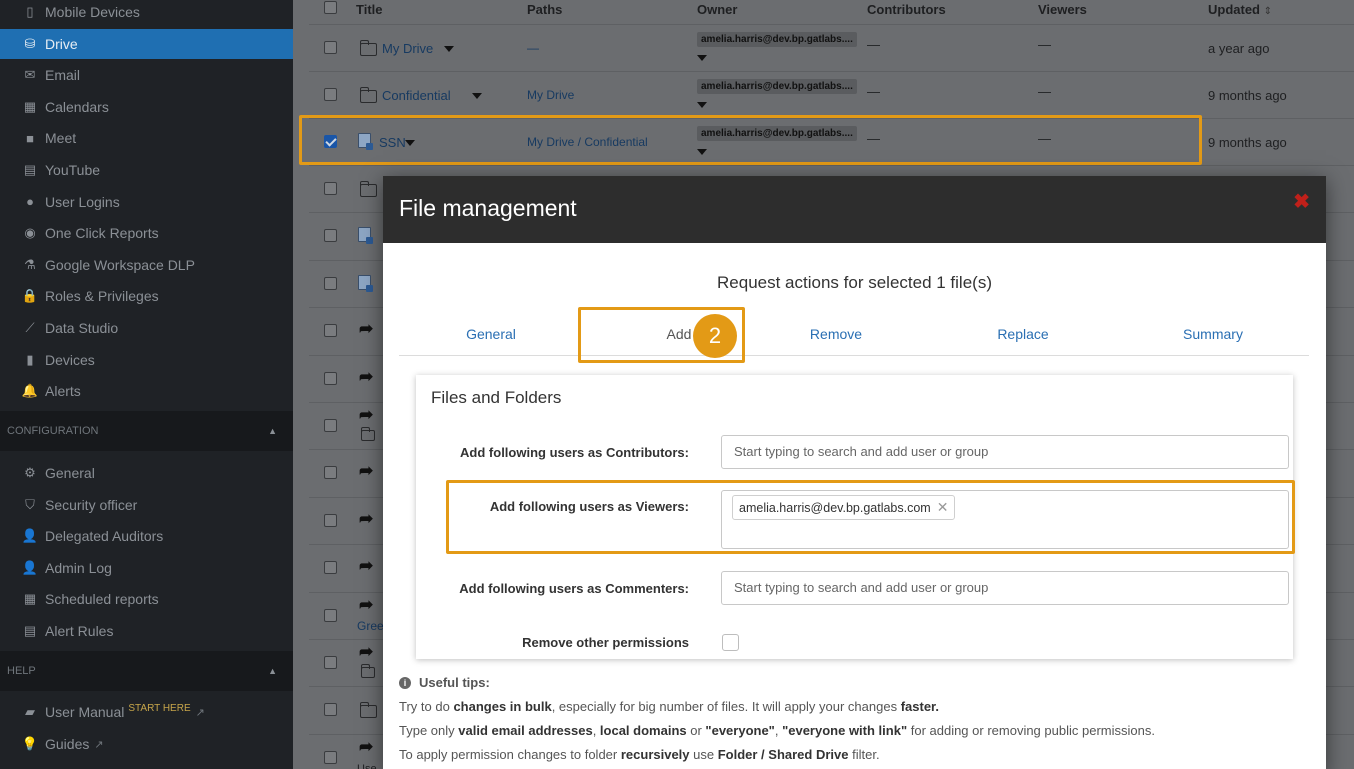 The image size is (1354, 769). What do you see at coordinates (146, 138) in the screenshot?
I see `sidebar-item-meet: ■ Meet` at bounding box center [146, 138].